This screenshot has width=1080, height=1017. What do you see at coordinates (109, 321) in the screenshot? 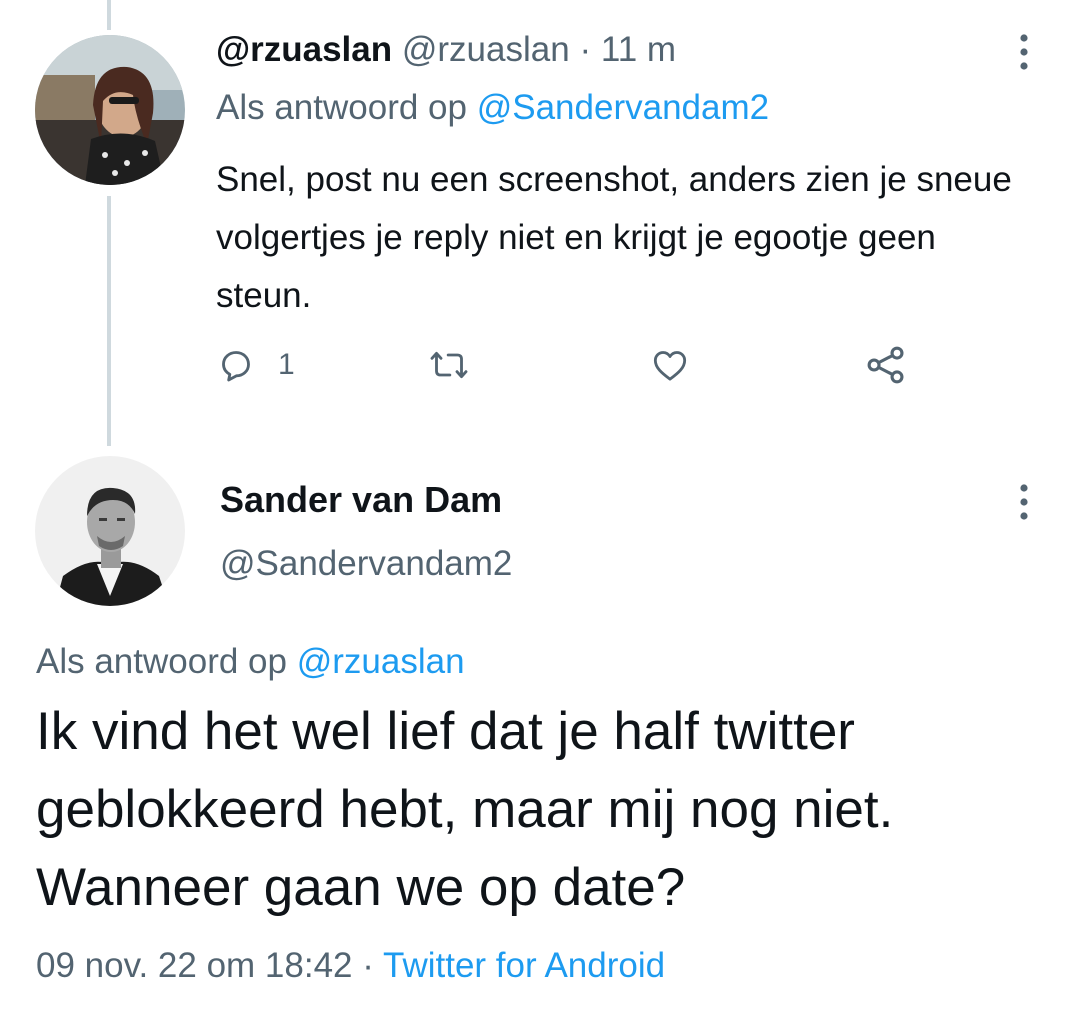
I see `thread-line` at bounding box center [109, 321].